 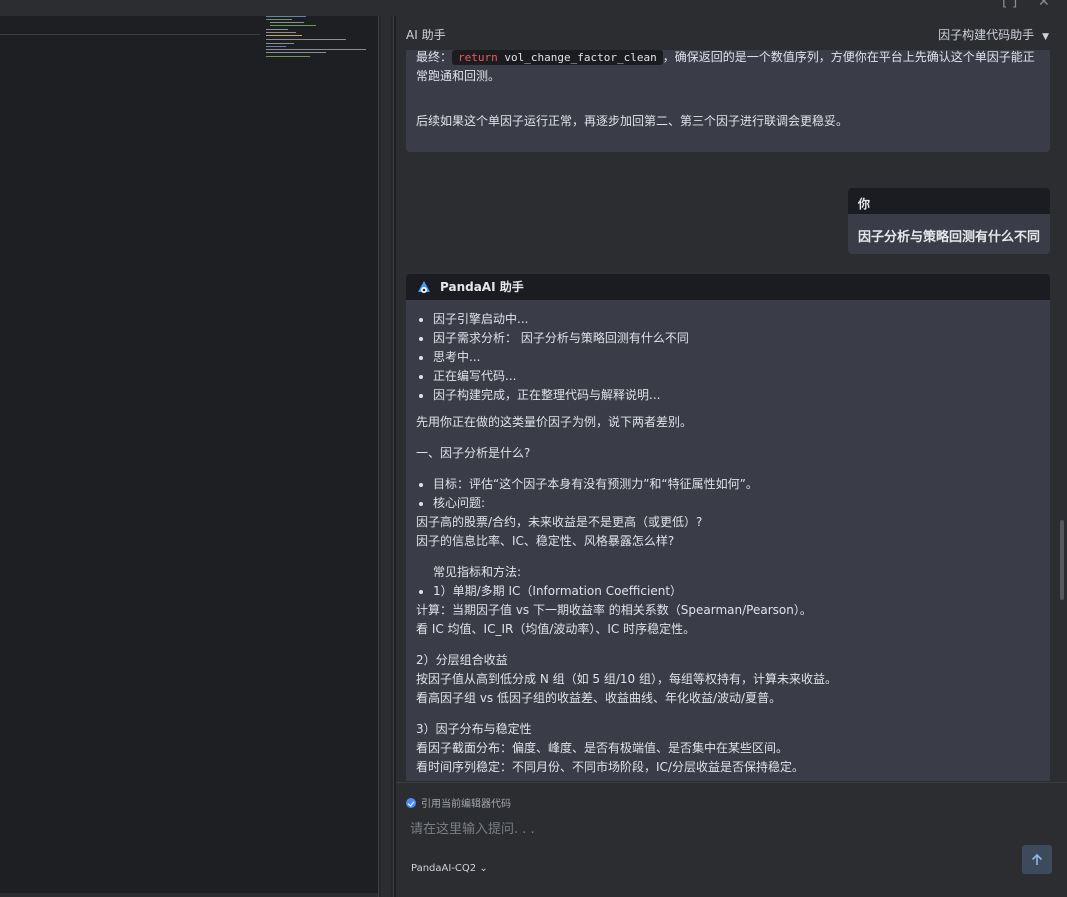 I want to click on send-button, so click(x=1037, y=859).